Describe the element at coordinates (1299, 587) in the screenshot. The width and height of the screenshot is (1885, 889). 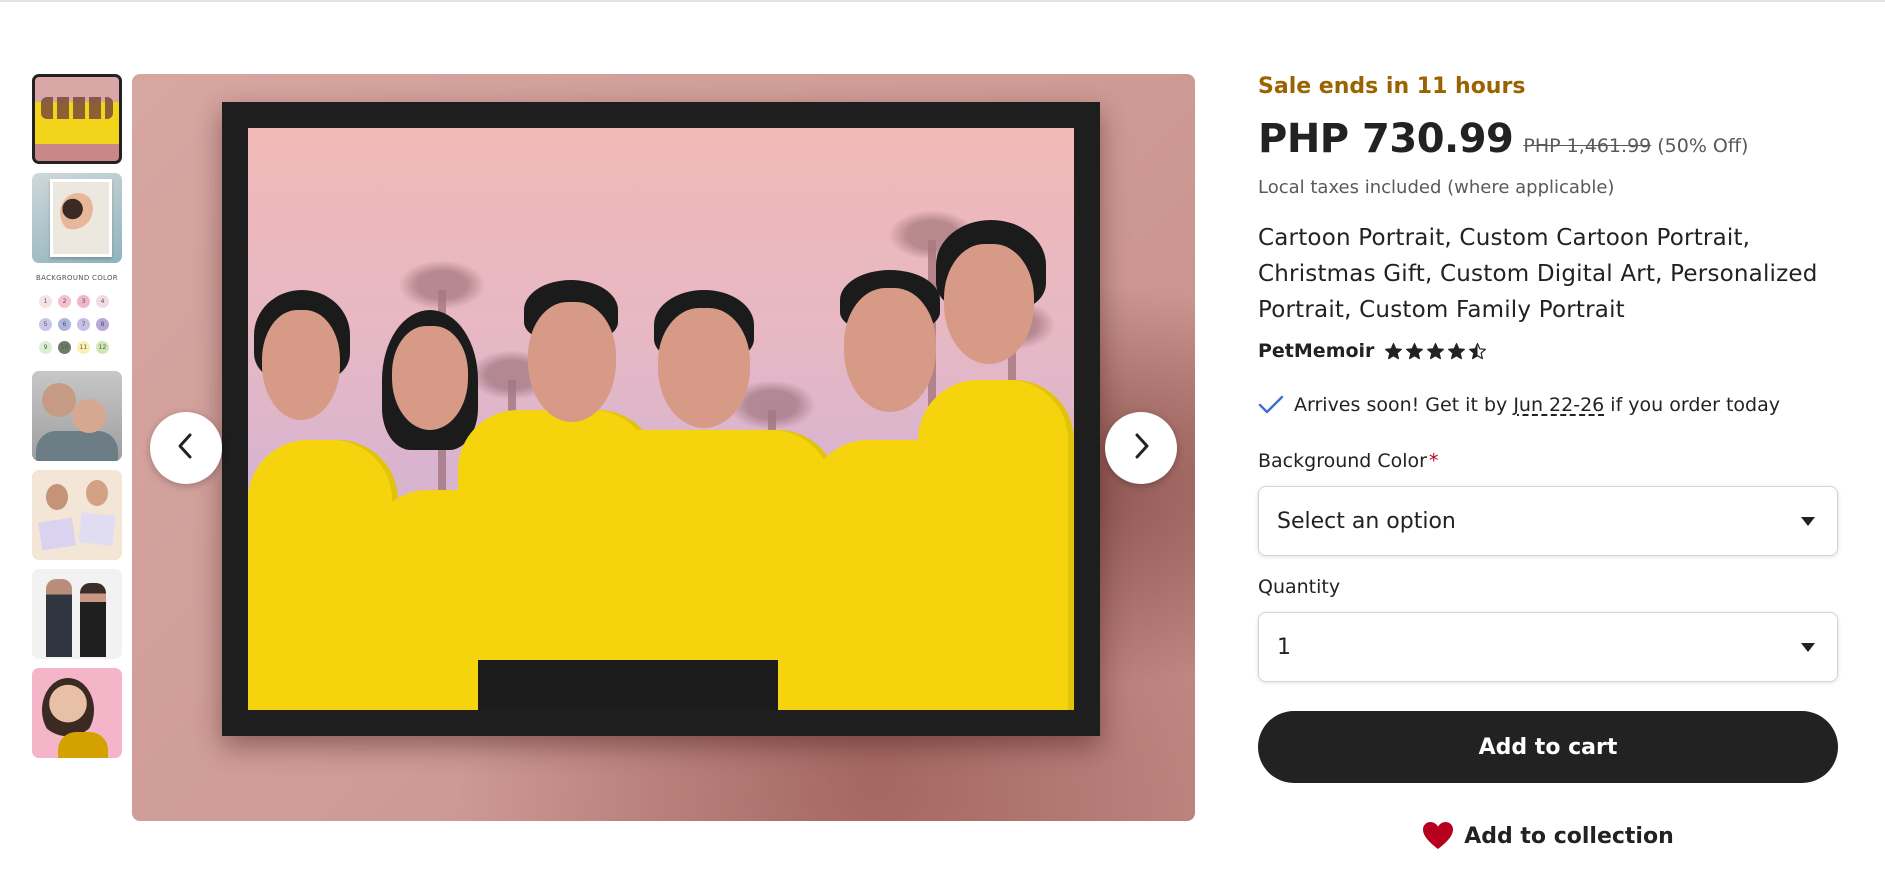
I see `quantity-label: Quantity` at that location.